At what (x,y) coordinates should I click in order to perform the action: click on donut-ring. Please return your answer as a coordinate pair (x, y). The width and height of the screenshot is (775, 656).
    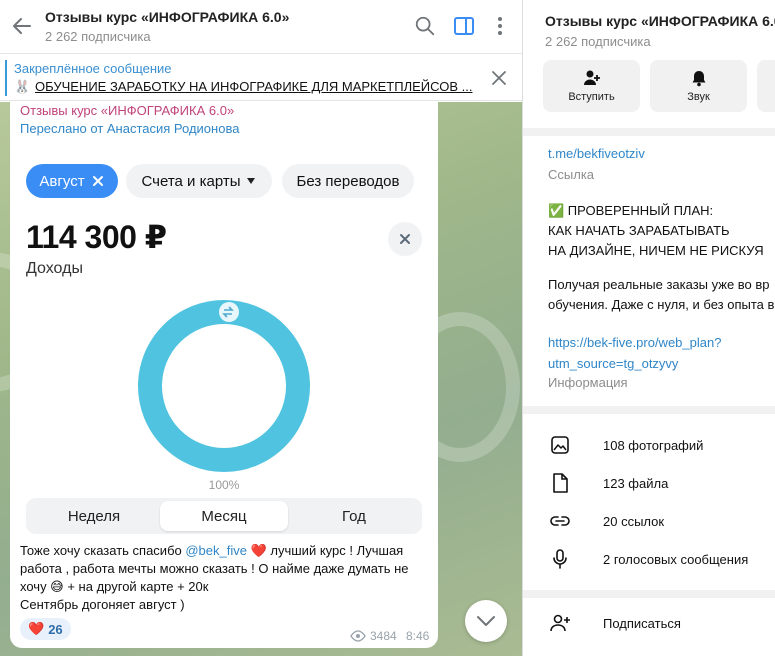
    Looking at the image, I should click on (224, 386).